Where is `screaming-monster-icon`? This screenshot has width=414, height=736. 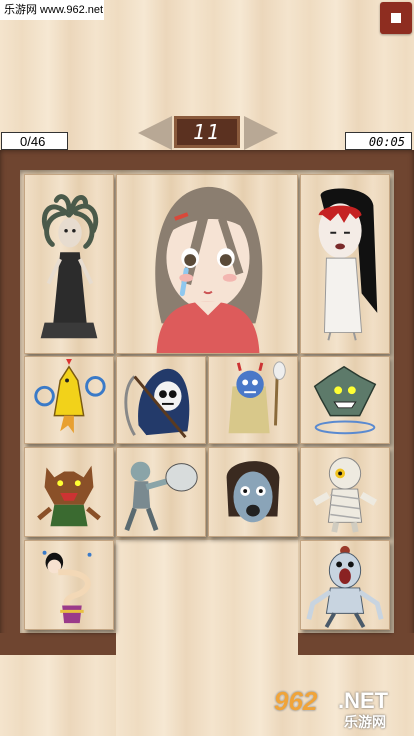
screaming-monster-icon is located at coordinates (345, 587).